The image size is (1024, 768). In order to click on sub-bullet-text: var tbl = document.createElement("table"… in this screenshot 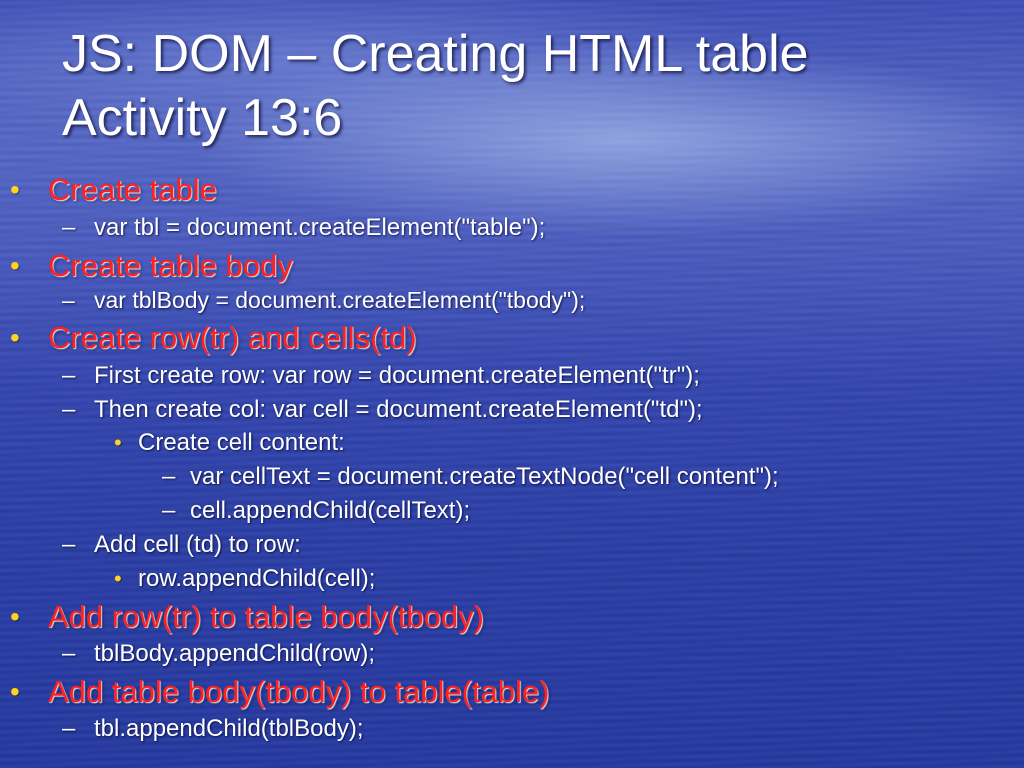, I will do `click(320, 227)`.